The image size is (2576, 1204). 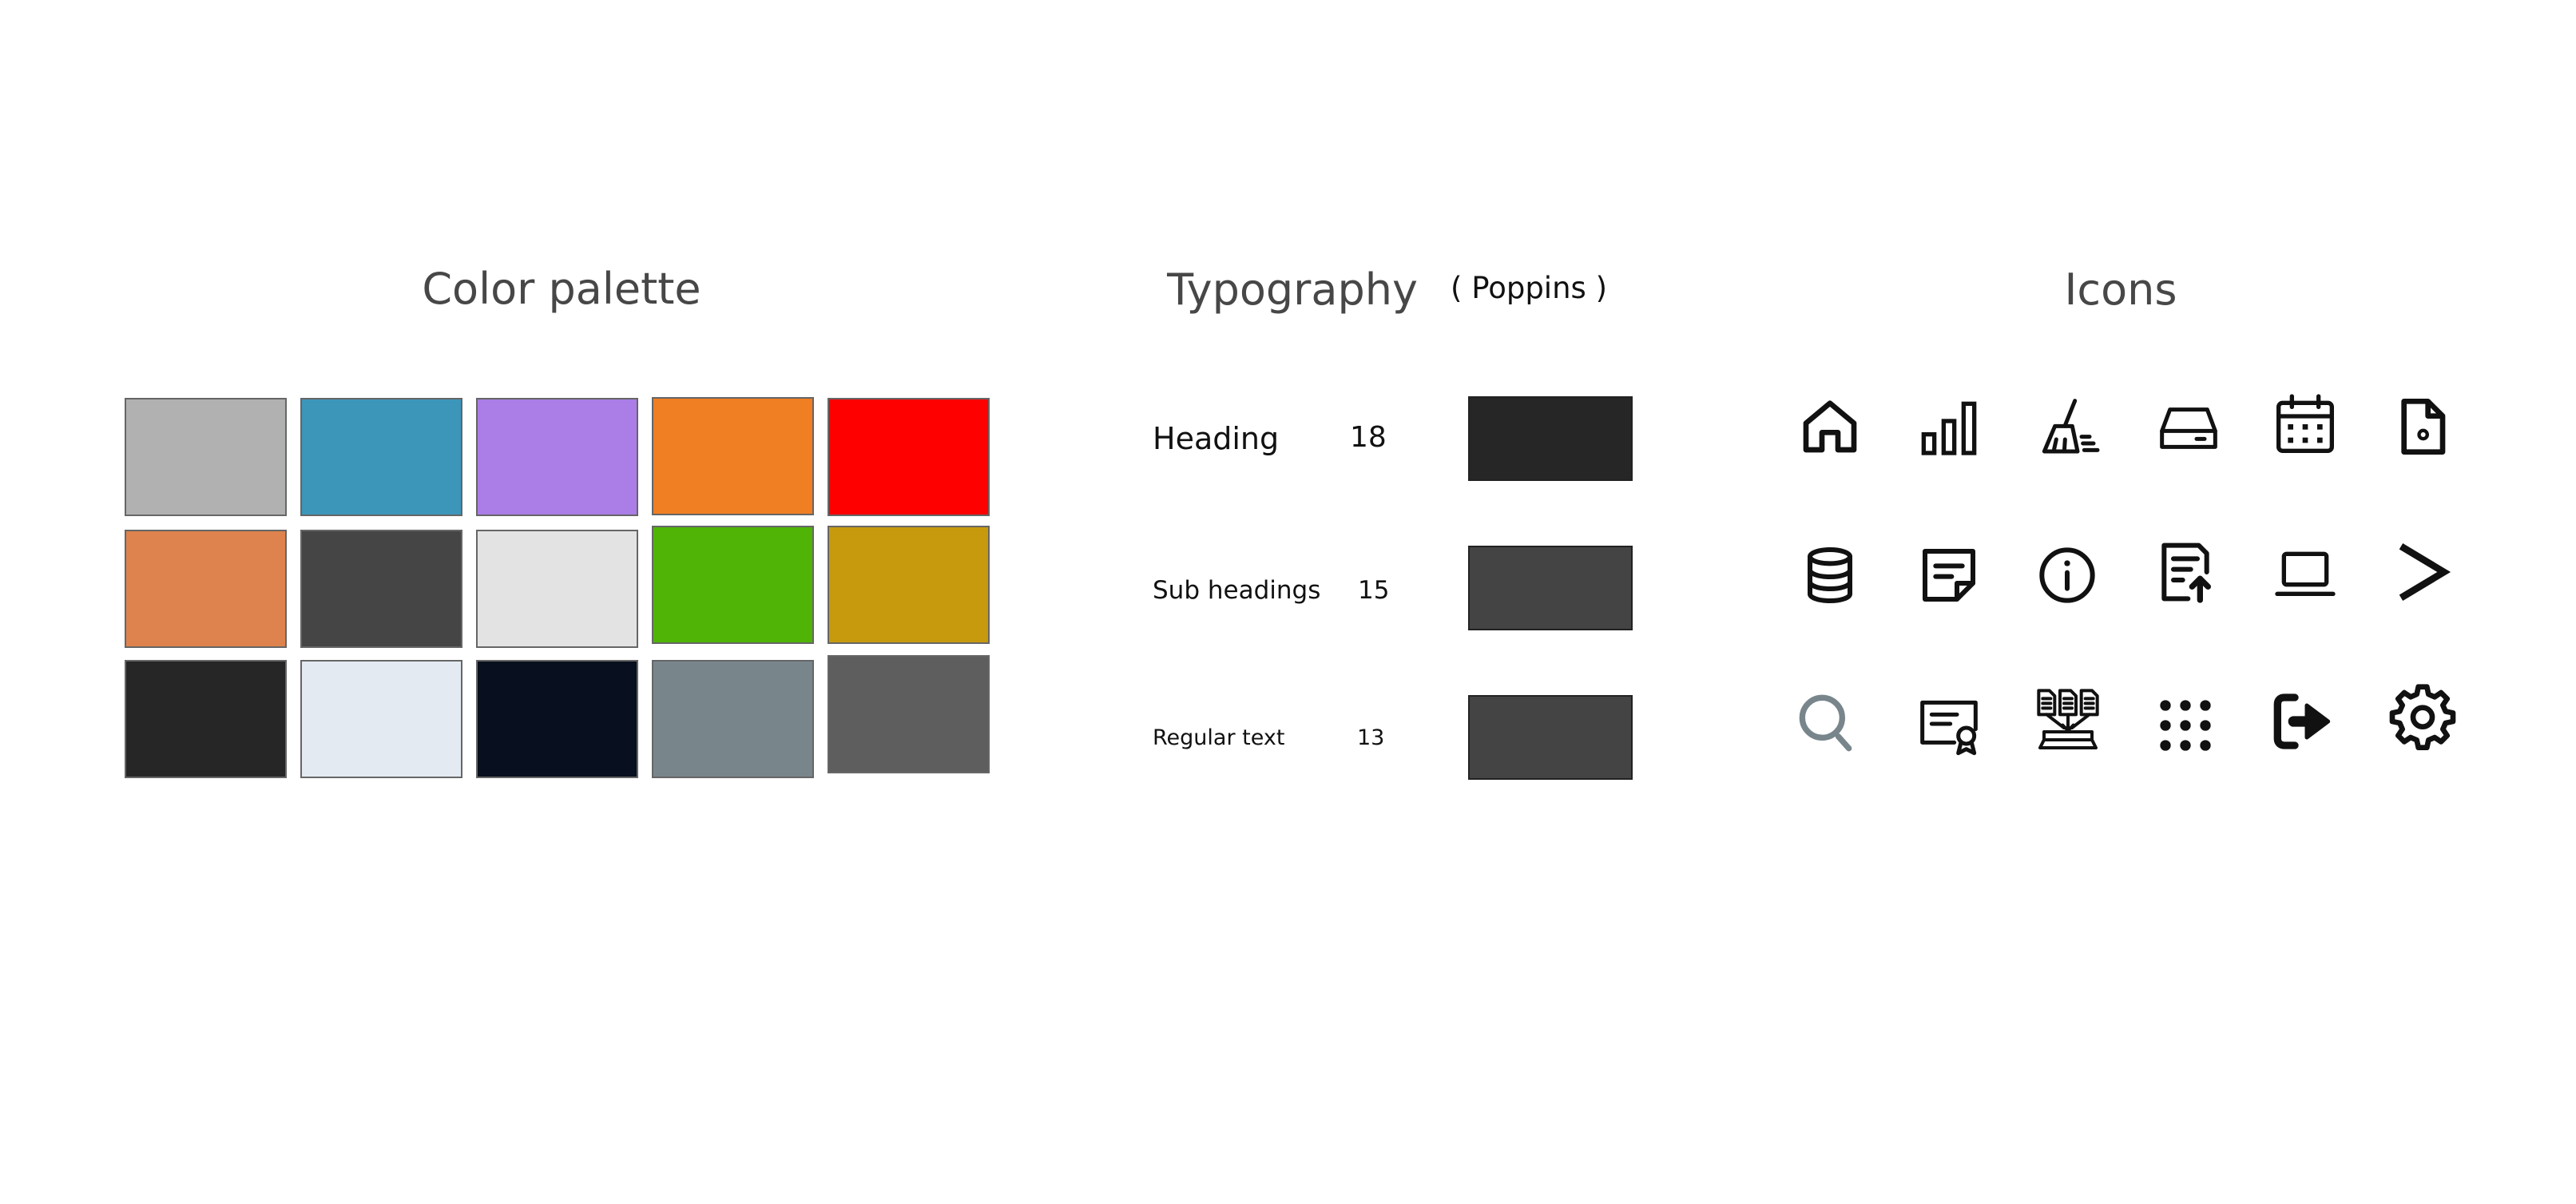 What do you see at coordinates (1550, 588) in the screenshot?
I see `subheading-color-sample` at bounding box center [1550, 588].